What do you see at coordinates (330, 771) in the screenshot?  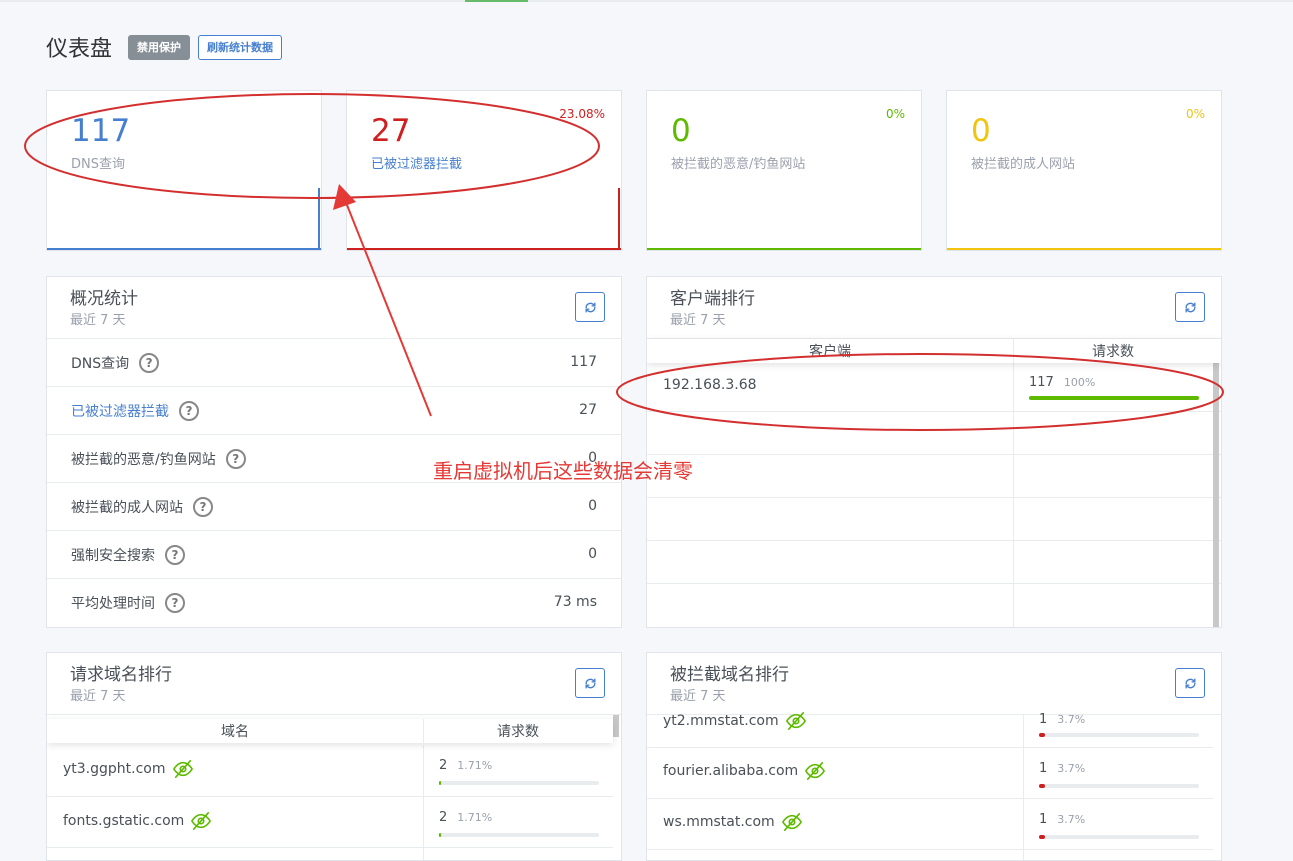 I see `table-row: yt3.ggpht.com 2 1.71%` at bounding box center [330, 771].